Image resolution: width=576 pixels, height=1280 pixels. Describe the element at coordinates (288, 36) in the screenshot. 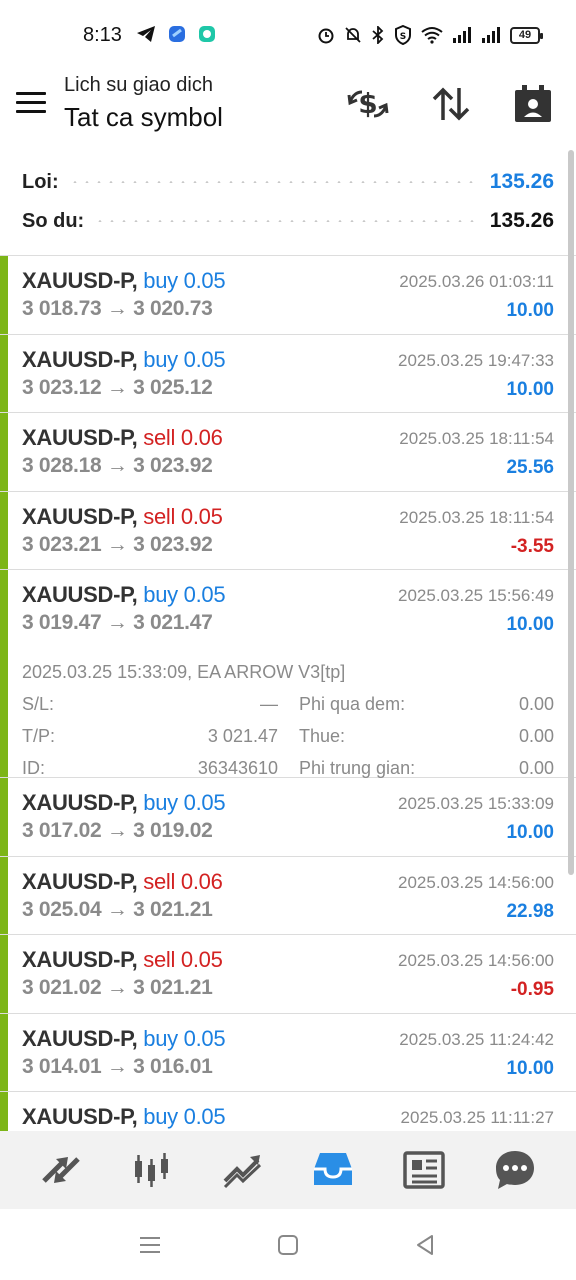

I see `status-bar: 8:13 S 49` at that location.